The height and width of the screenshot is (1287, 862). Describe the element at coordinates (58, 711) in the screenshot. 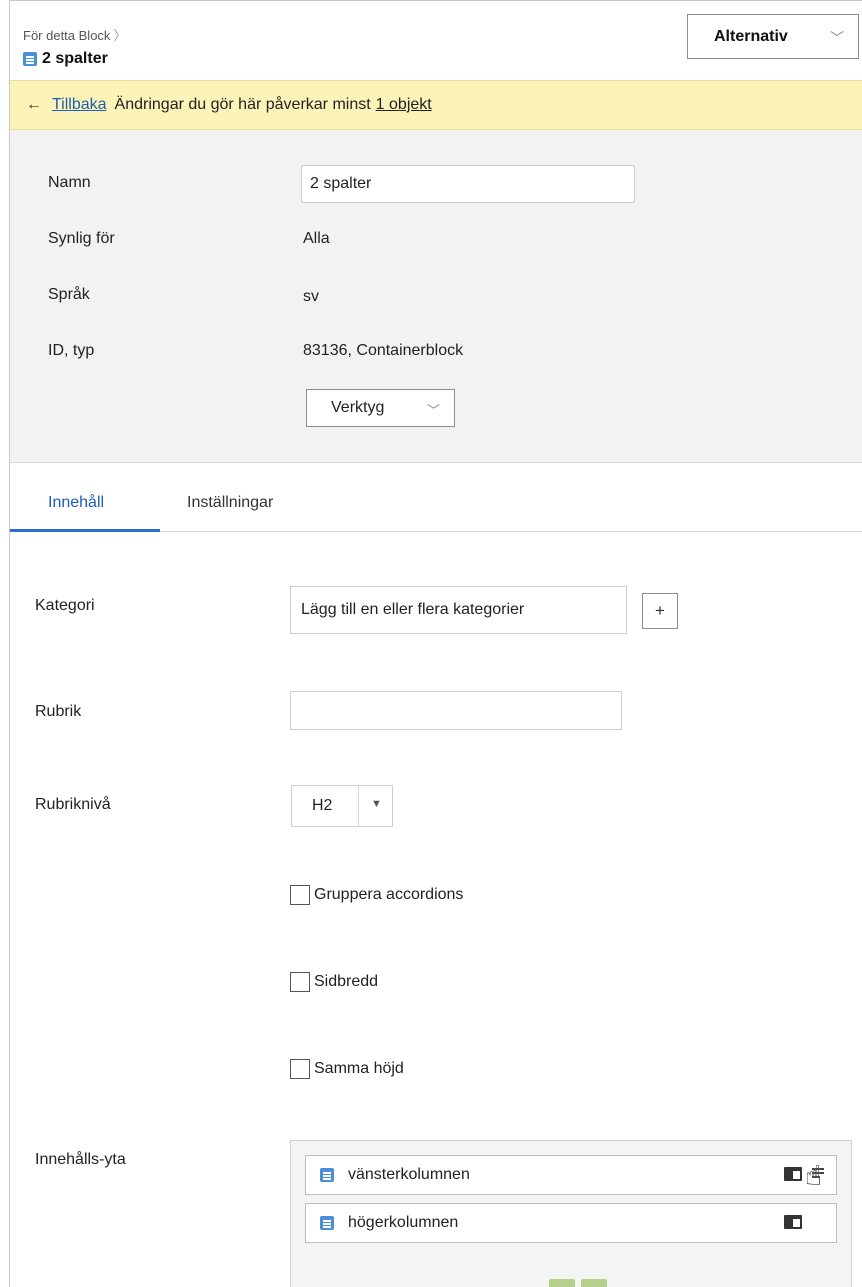

I see `heading-label: Rubrik` at that location.